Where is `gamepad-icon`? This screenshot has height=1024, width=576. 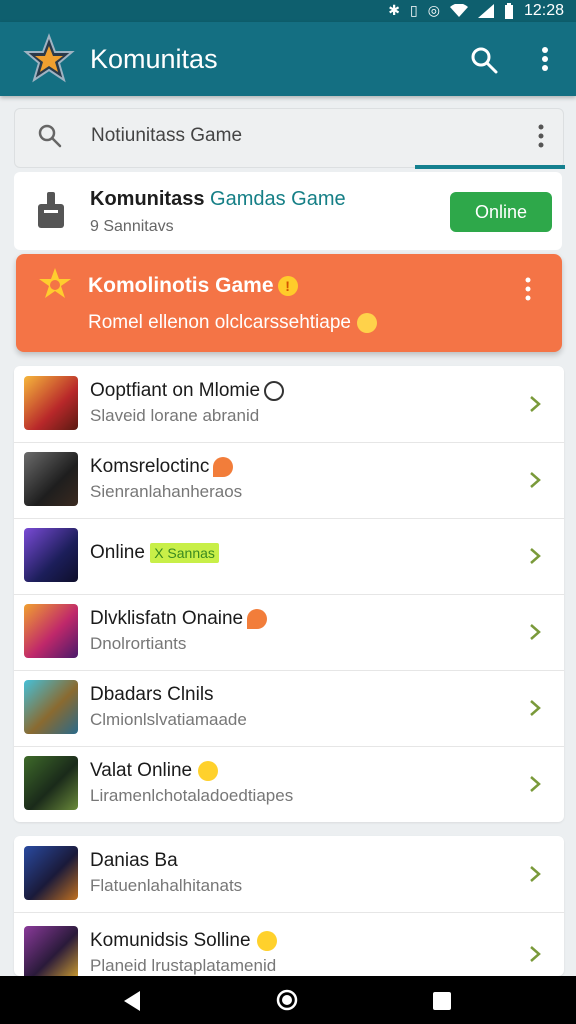
gamepad-icon is located at coordinates (274, 390).